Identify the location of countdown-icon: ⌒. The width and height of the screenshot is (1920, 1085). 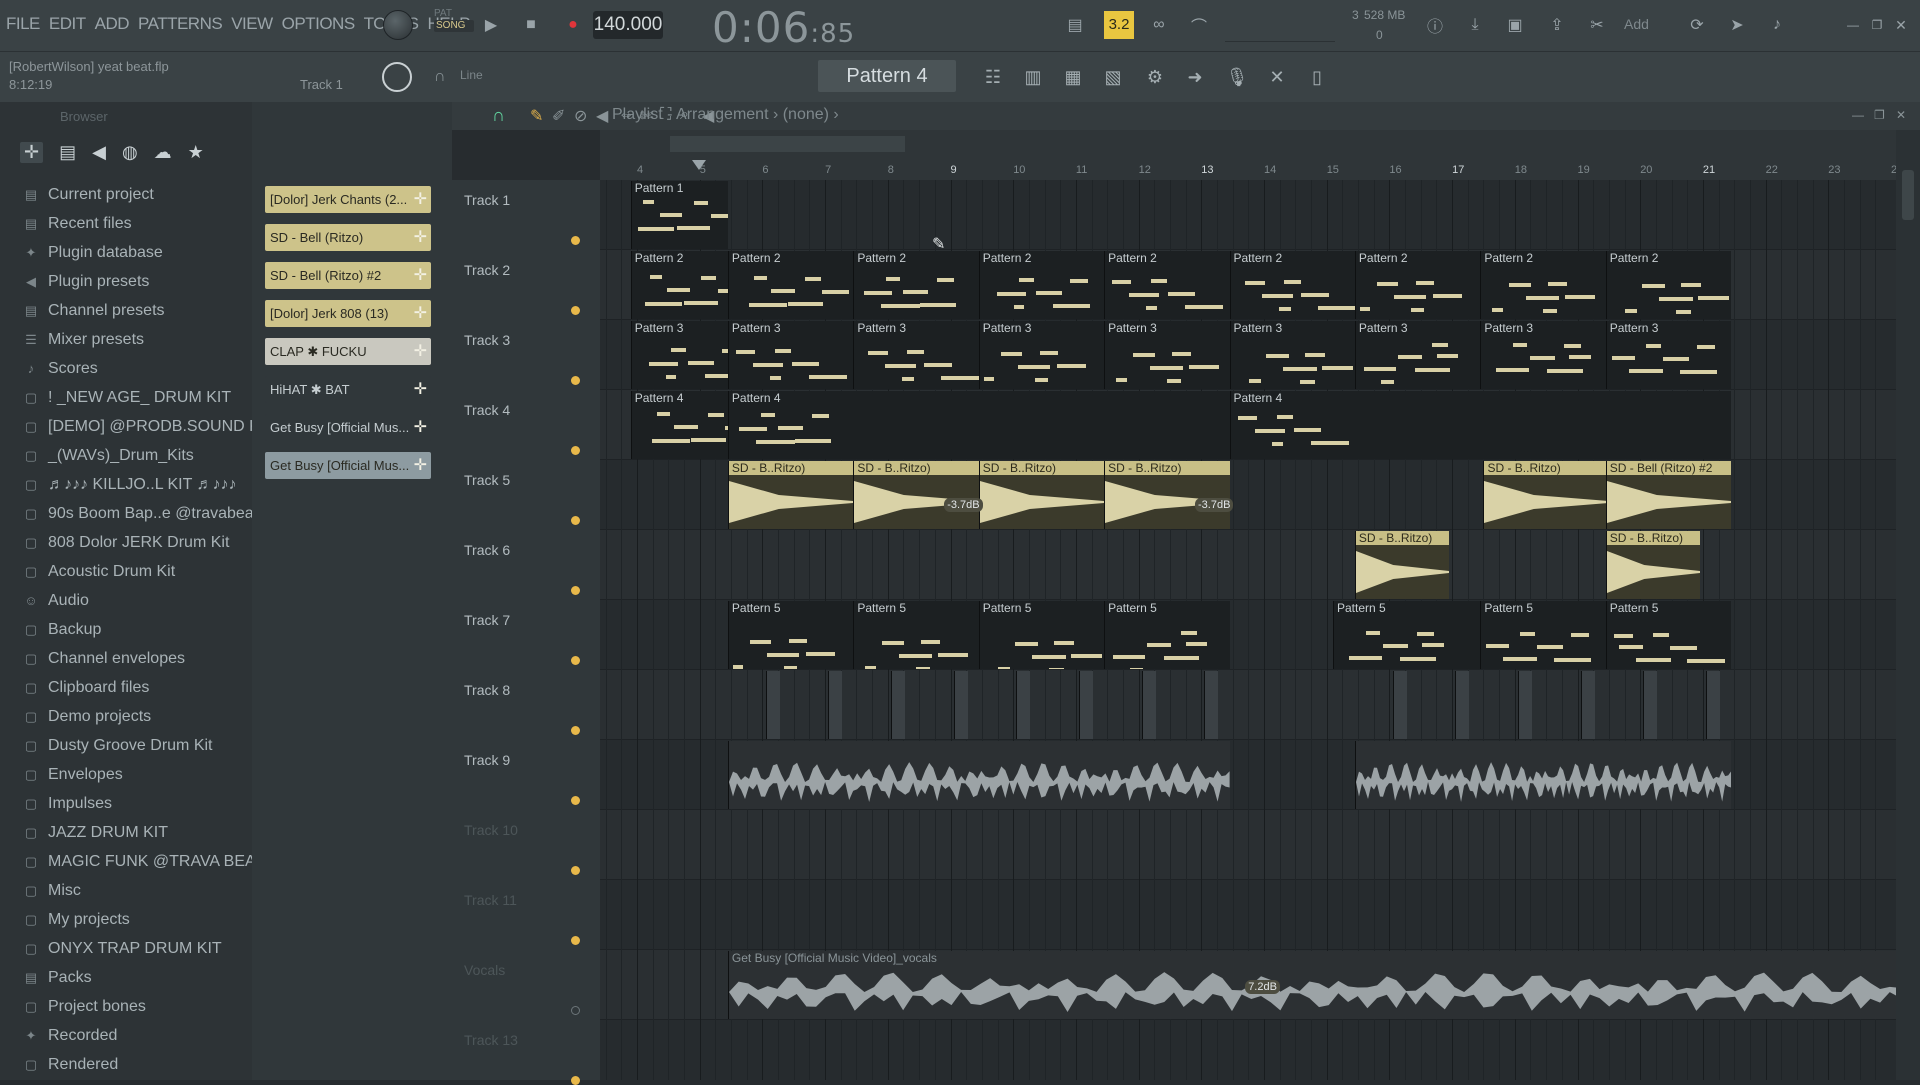
(1199, 25).